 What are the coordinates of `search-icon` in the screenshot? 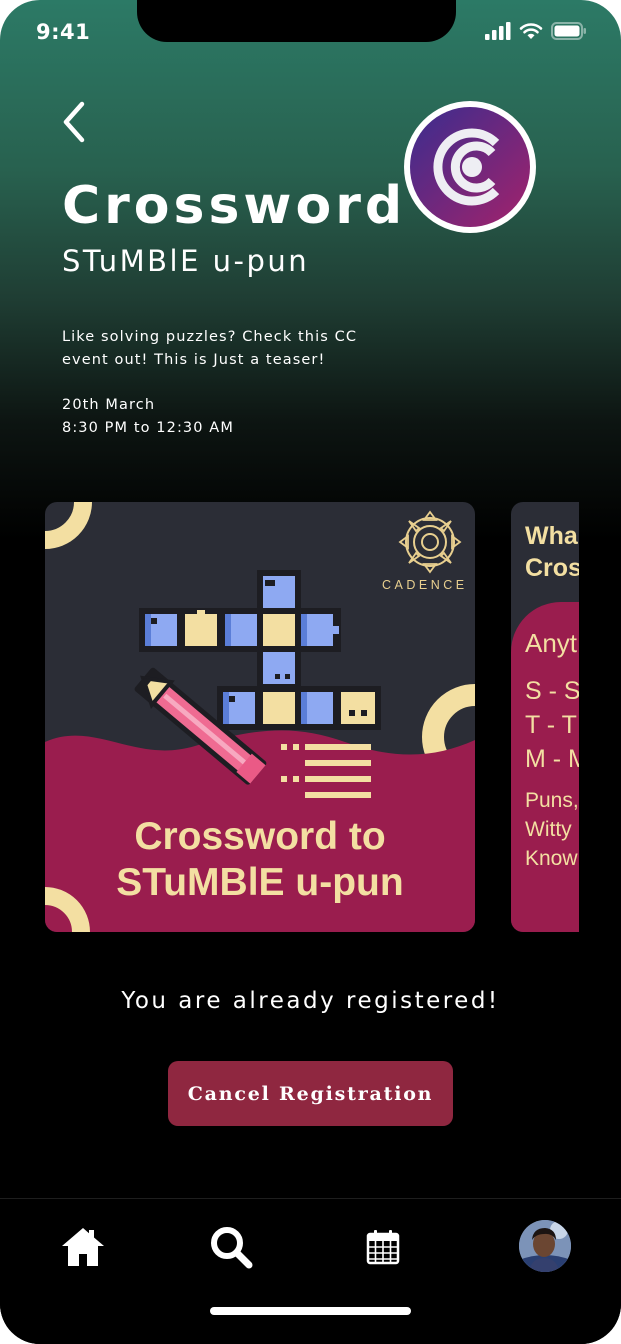 It's located at (232, 1248).